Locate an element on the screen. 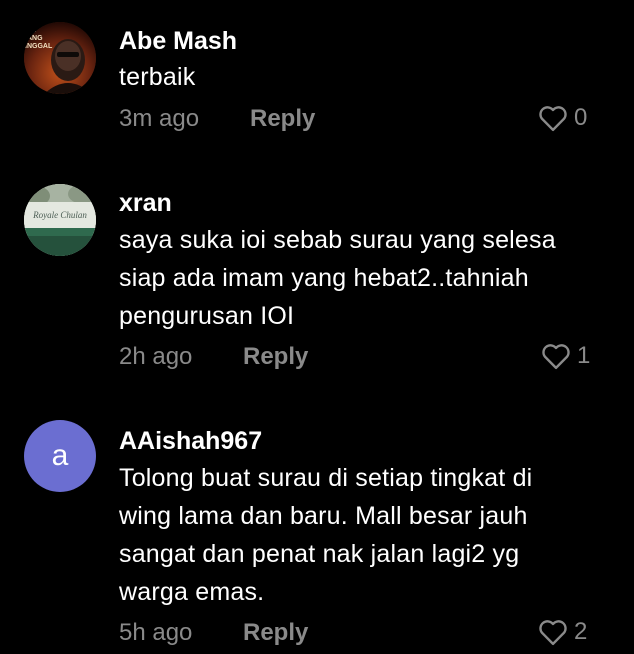 This screenshot has height=654, width=634. avatar-image: YA ANG INGGAL is located at coordinates (60, 58).